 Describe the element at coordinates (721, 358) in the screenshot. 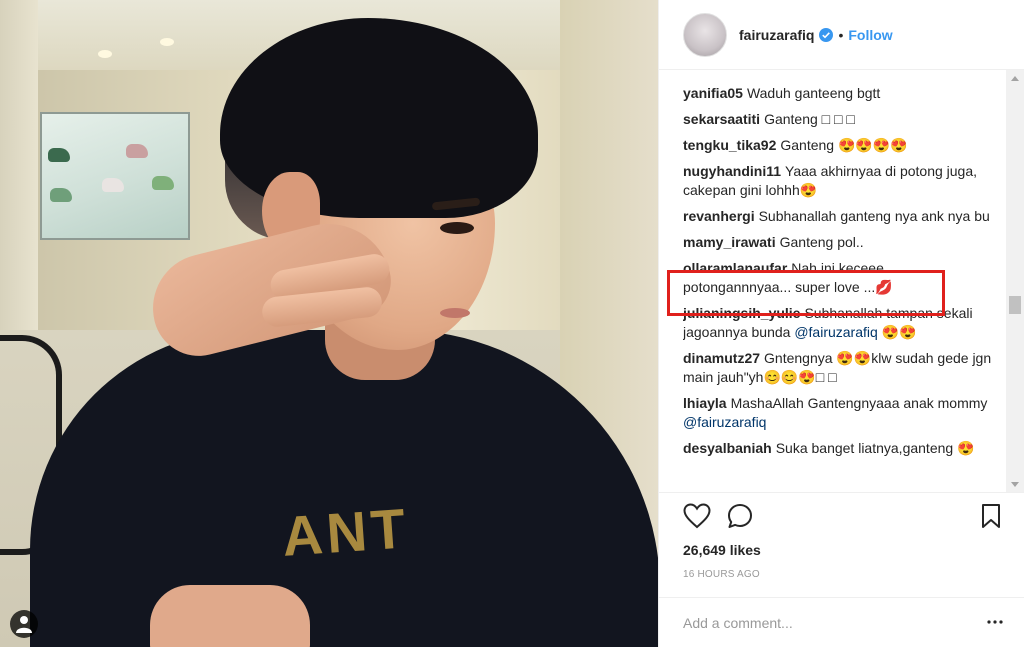

I see `comment-username: dinamutz27` at that location.